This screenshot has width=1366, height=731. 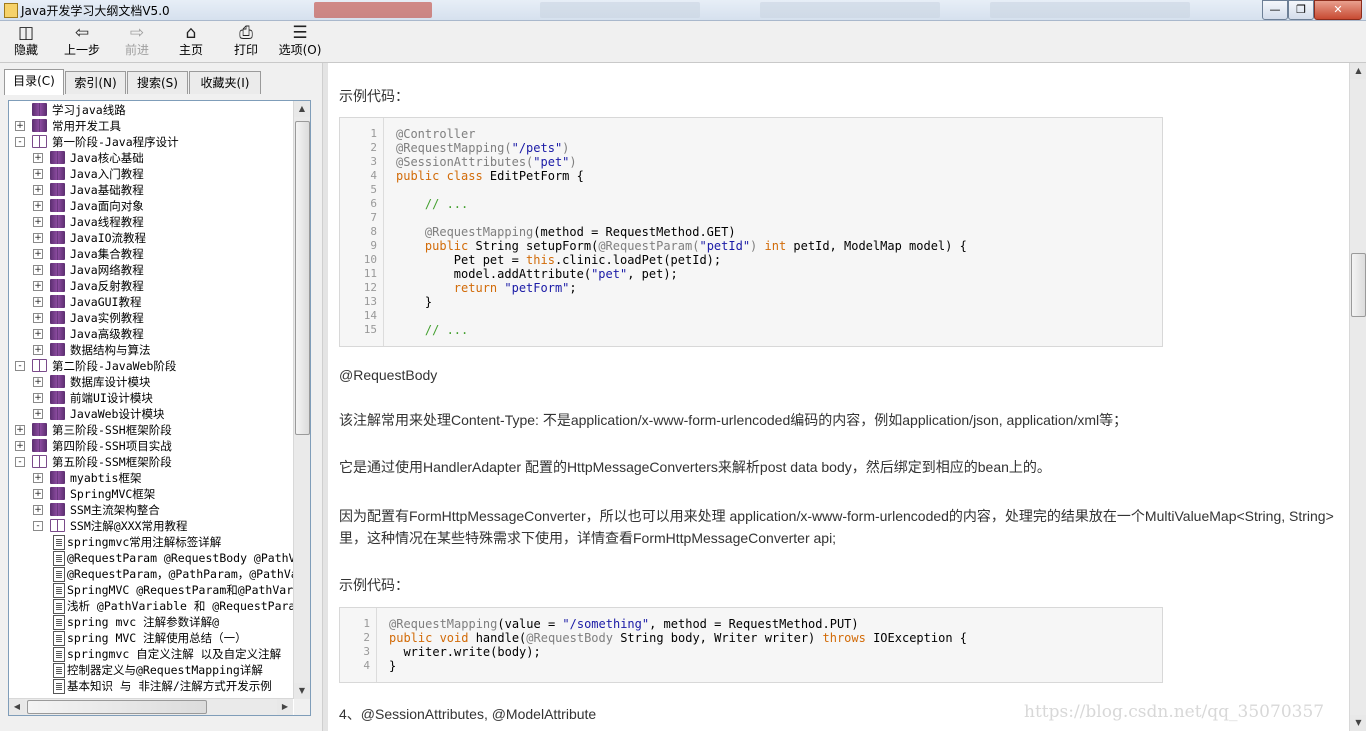 What do you see at coordinates (106, 478) in the screenshot?
I see `tree-item-label: myabtis框架` at bounding box center [106, 478].